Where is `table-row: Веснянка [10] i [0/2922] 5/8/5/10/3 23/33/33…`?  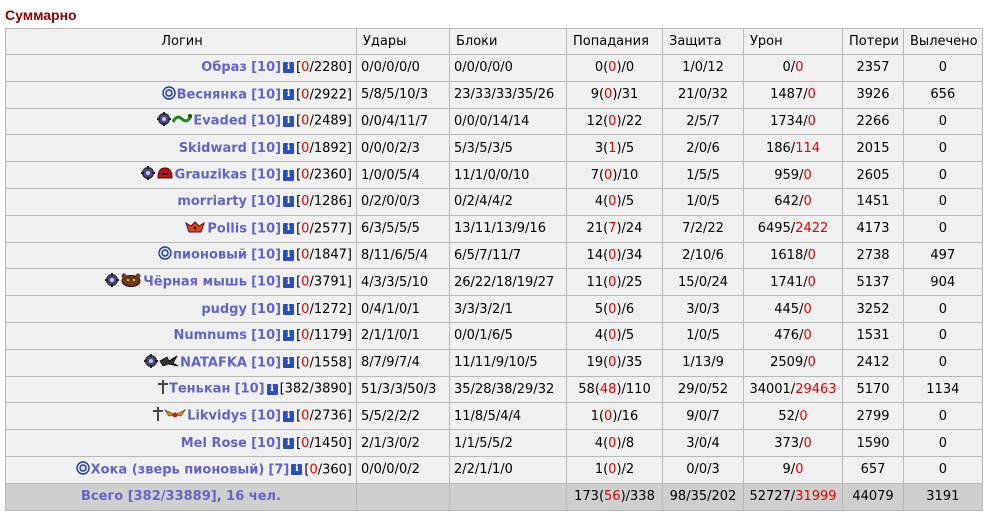
table-row: Веснянка [10] i [0/2922] 5/8/5/10/3 23/33/33… is located at coordinates (494, 94).